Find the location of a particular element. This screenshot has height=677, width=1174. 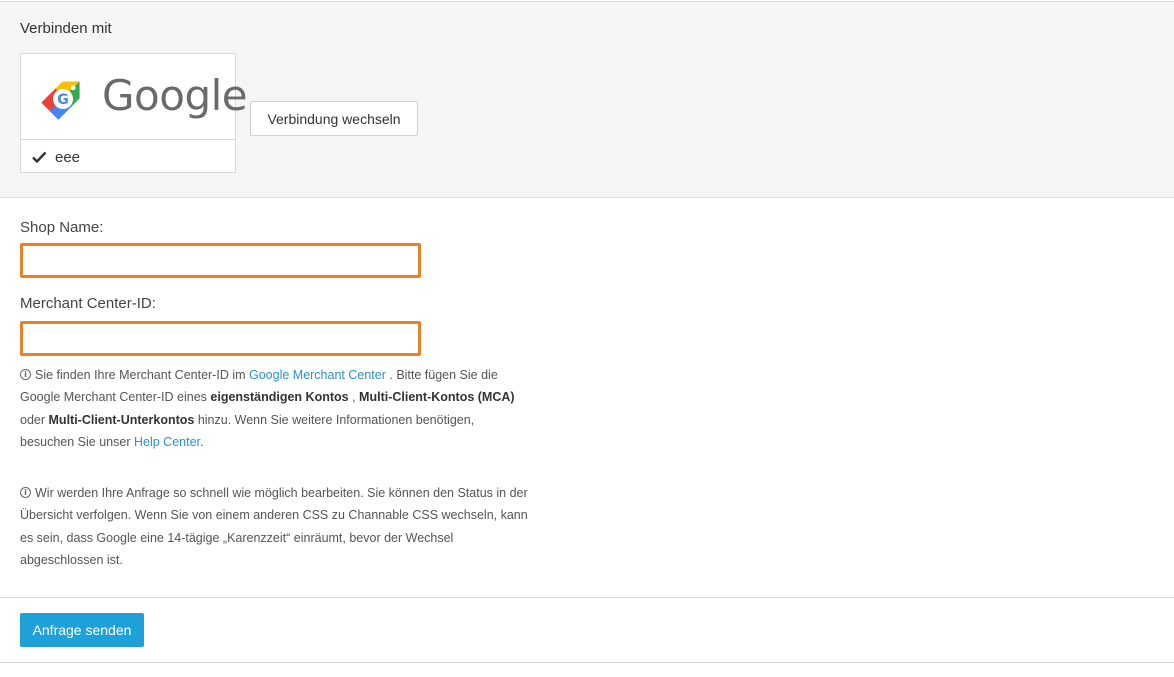

provider-card-google: G Google eee is located at coordinates (134, 113).